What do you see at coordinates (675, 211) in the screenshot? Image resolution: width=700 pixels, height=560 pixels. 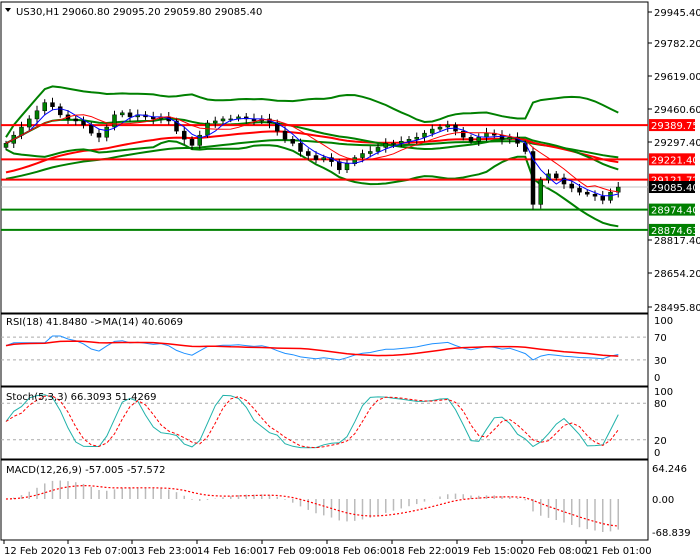 I see `level-tag-label: 28974.40` at bounding box center [675, 211].